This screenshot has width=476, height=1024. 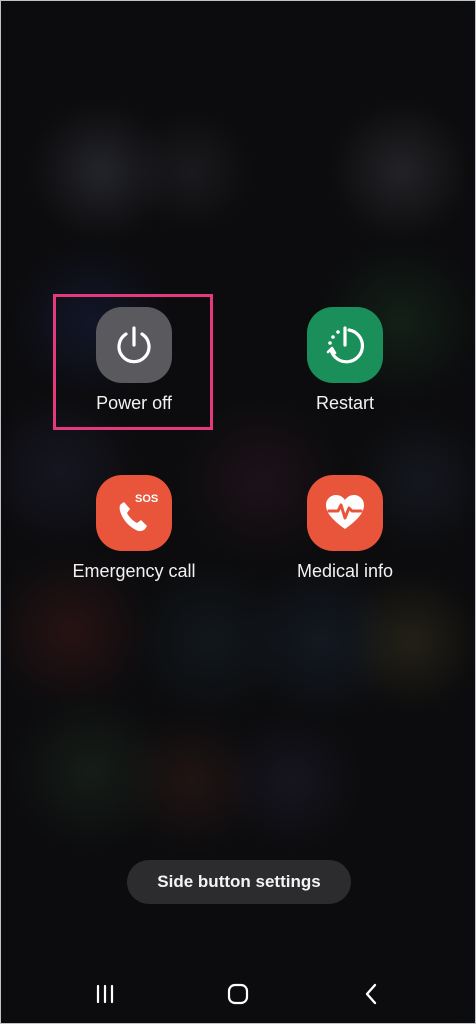 I want to click on emergency-call-icon-box: SOS, so click(x=134, y=513).